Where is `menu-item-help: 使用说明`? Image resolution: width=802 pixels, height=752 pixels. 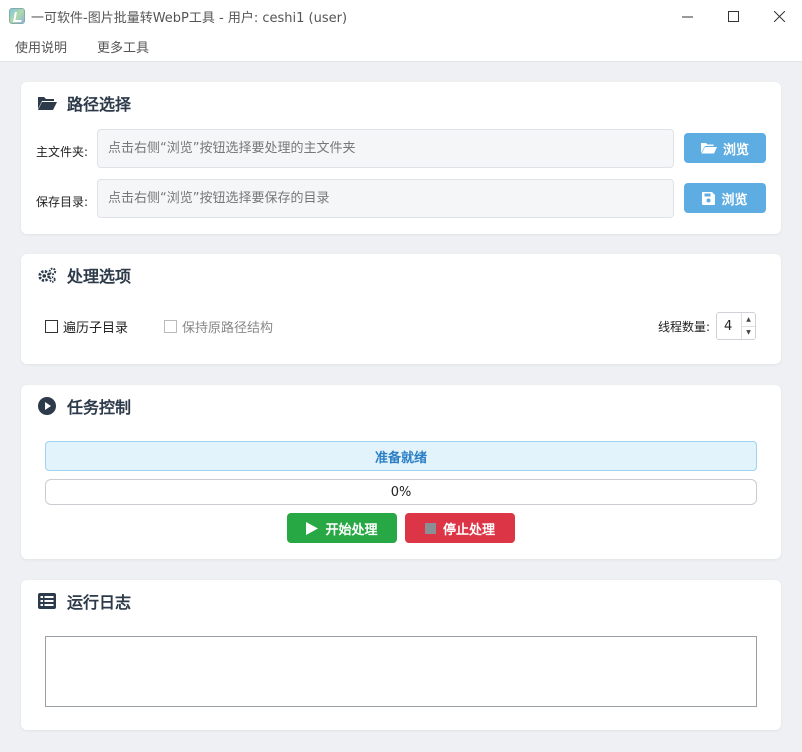
menu-item-help: 使用说明 is located at coordinates (41, 46).